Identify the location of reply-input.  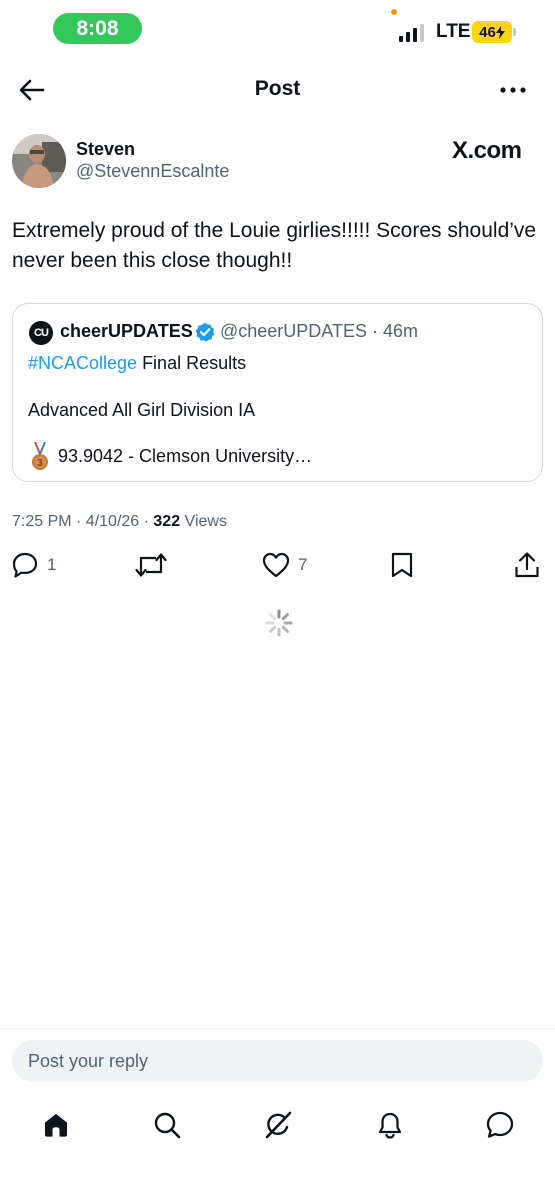
(277, 1061).